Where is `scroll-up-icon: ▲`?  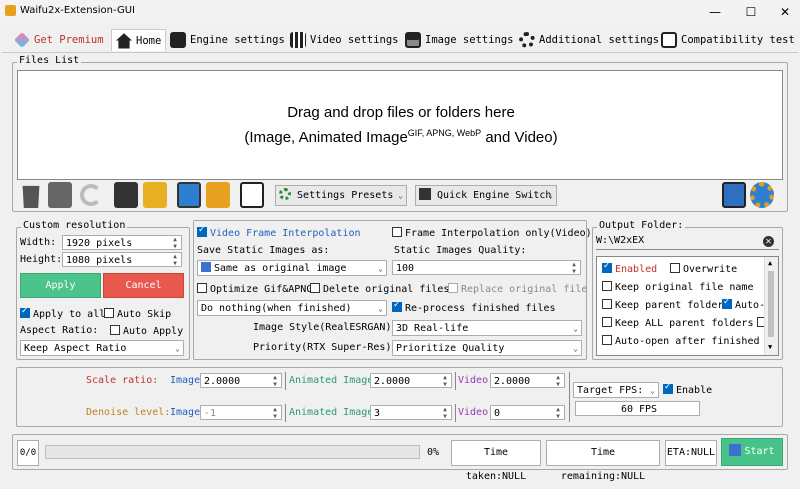 scroll-up-icon: ▲ is located at coordinates (770, 263).